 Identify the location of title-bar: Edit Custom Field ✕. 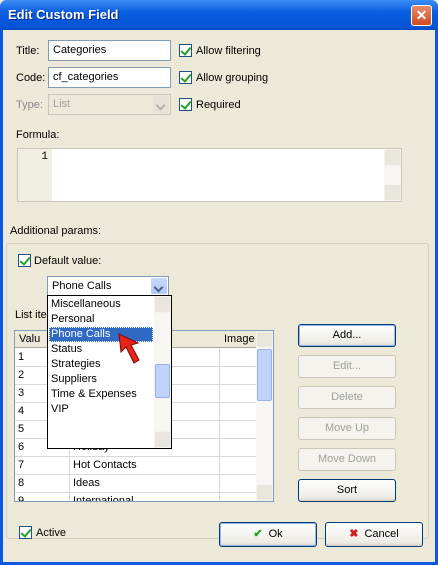
(219, 15).